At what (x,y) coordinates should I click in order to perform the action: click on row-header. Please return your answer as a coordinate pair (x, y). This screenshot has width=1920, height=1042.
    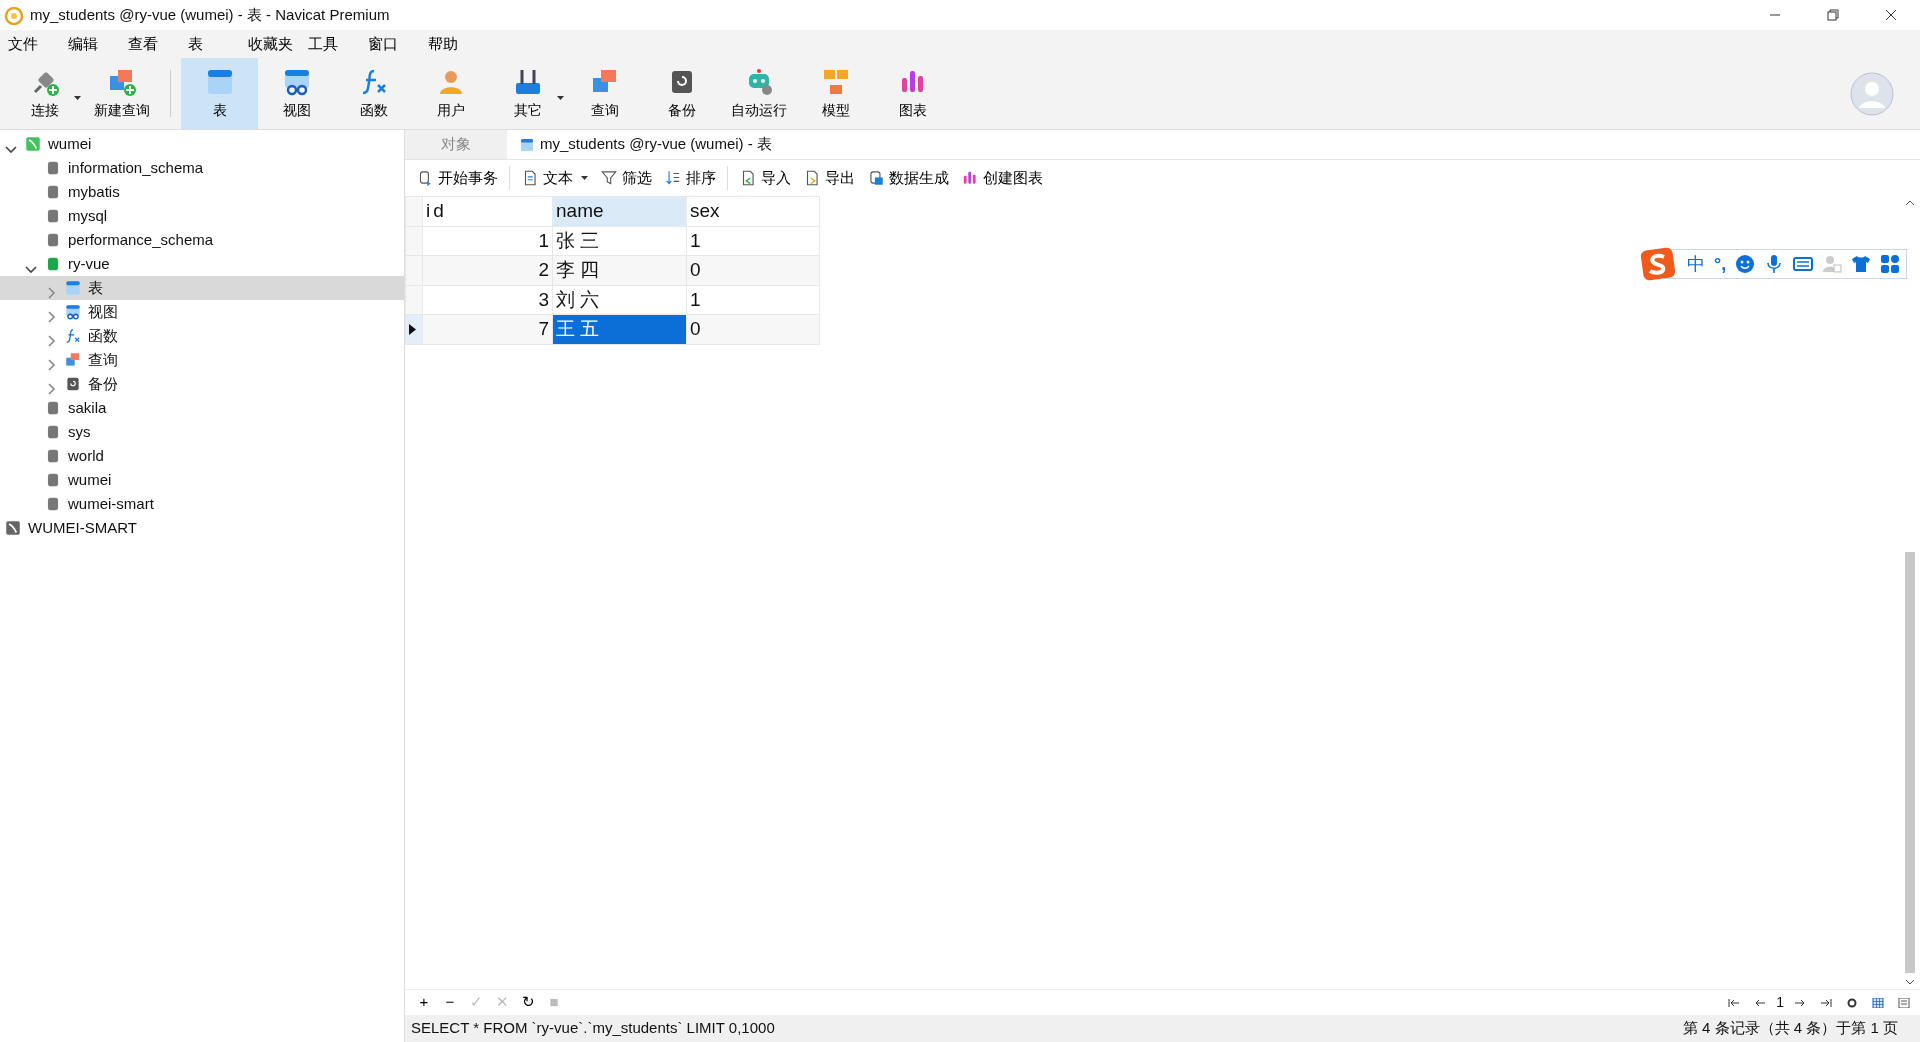
    Looking at the image, I should click on (414, 329).